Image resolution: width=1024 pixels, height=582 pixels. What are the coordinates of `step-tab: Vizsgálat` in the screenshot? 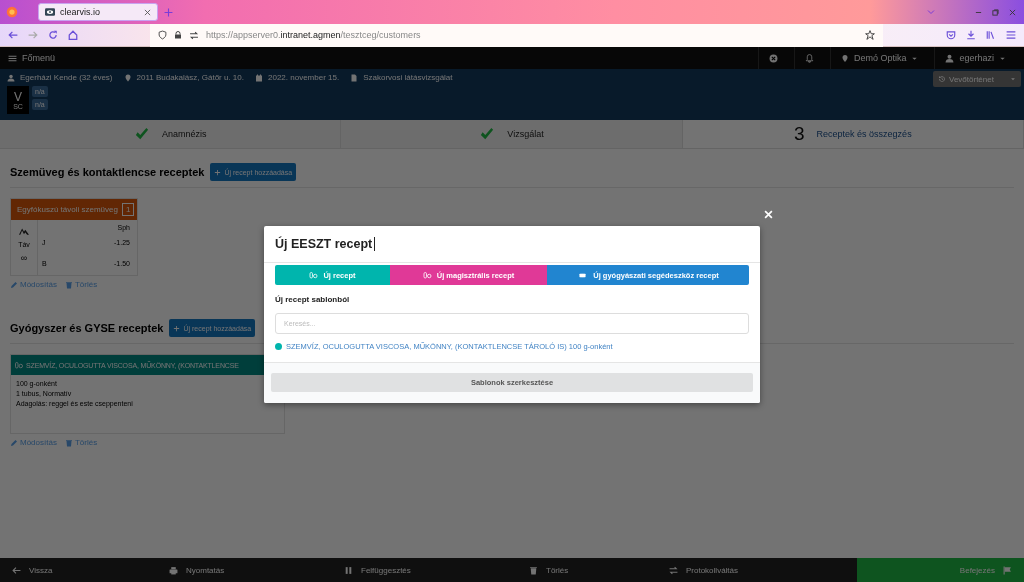 It's located at (512, 134).